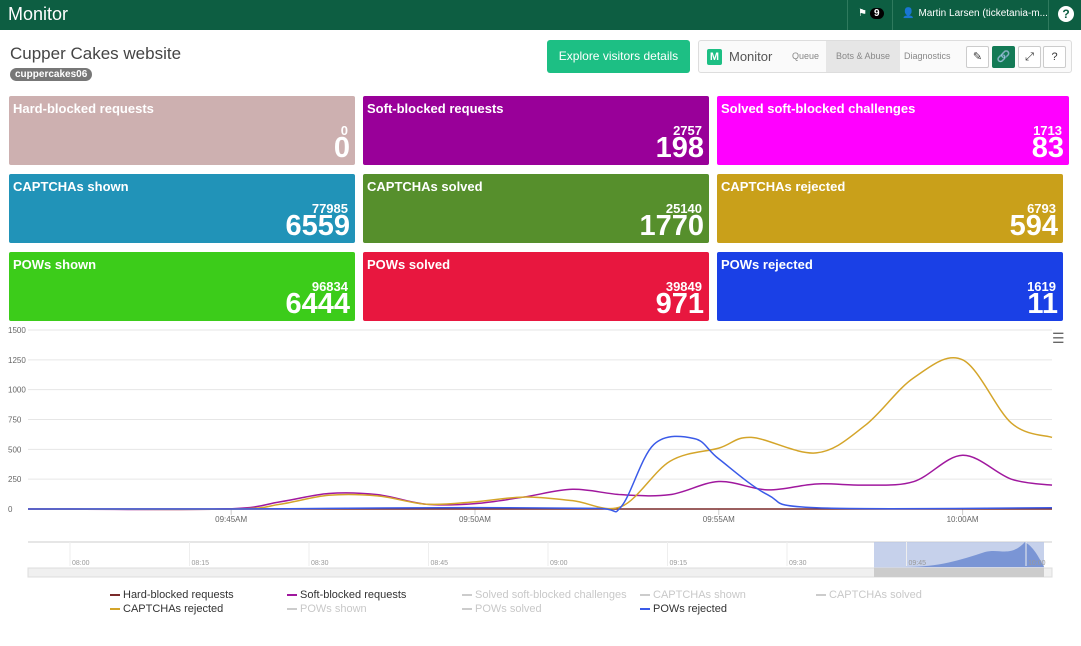 Image resolution: width=1081 pixels, height=646 pixels. What do you see at coordinates (536, 130) in the screenshot?
I see `stat-card: Soft-blocked requests 2757 198` at bounding box center [536, 130].